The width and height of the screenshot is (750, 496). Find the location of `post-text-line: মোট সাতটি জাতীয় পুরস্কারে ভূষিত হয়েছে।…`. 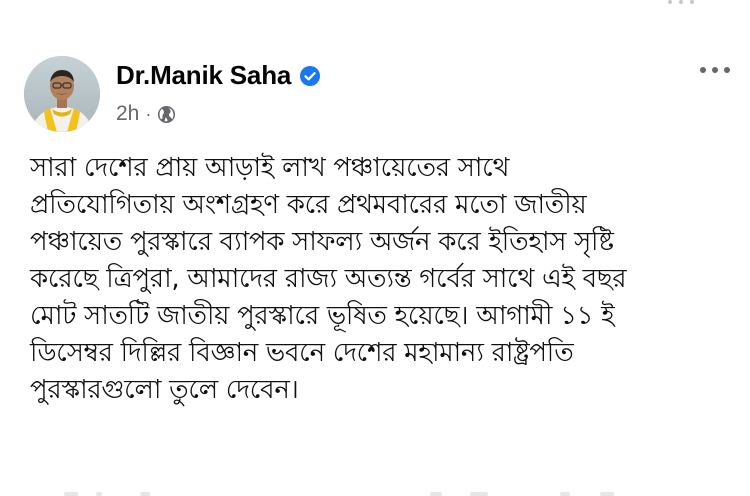

post-text-line: মোট সাতটি জাতীয় পুরস্কারে ভূষিত হয়েছে।… is located at coordinates (322, 316).